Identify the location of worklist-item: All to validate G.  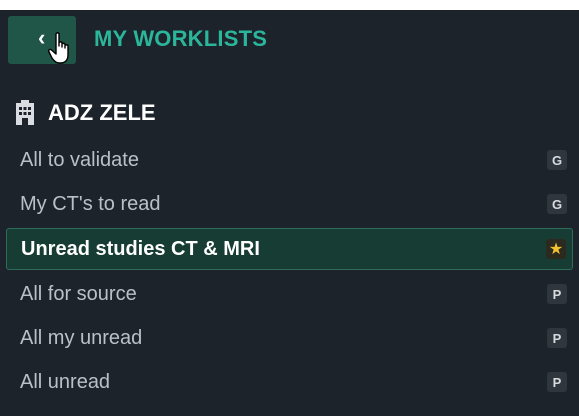
(289, 160).